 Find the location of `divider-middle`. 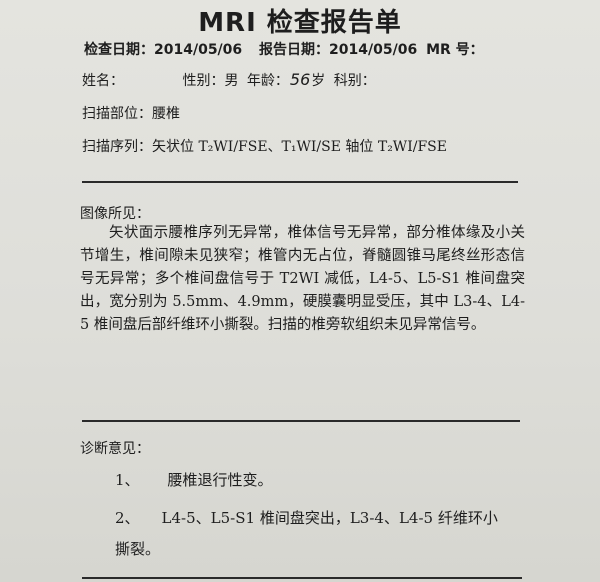

divider-middle is located at coordinates (301, 421).